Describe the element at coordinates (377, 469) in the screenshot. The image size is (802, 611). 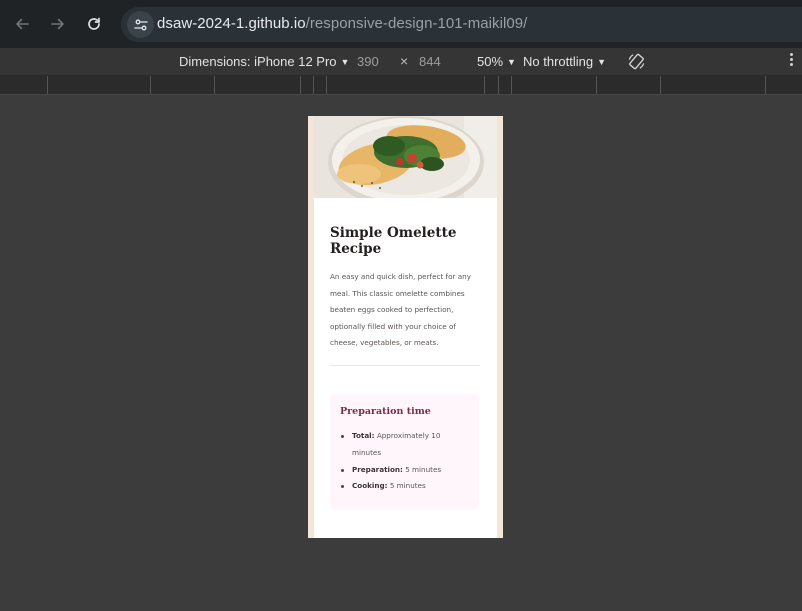
I see `prep-item-label: Preparation:` at that location.